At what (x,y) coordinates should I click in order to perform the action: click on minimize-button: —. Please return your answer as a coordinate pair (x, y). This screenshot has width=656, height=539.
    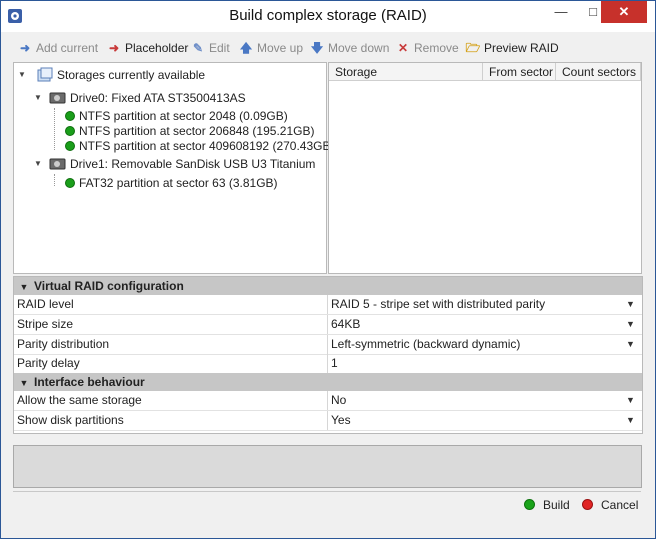
    Looking at the image, I should click on (561, 12).